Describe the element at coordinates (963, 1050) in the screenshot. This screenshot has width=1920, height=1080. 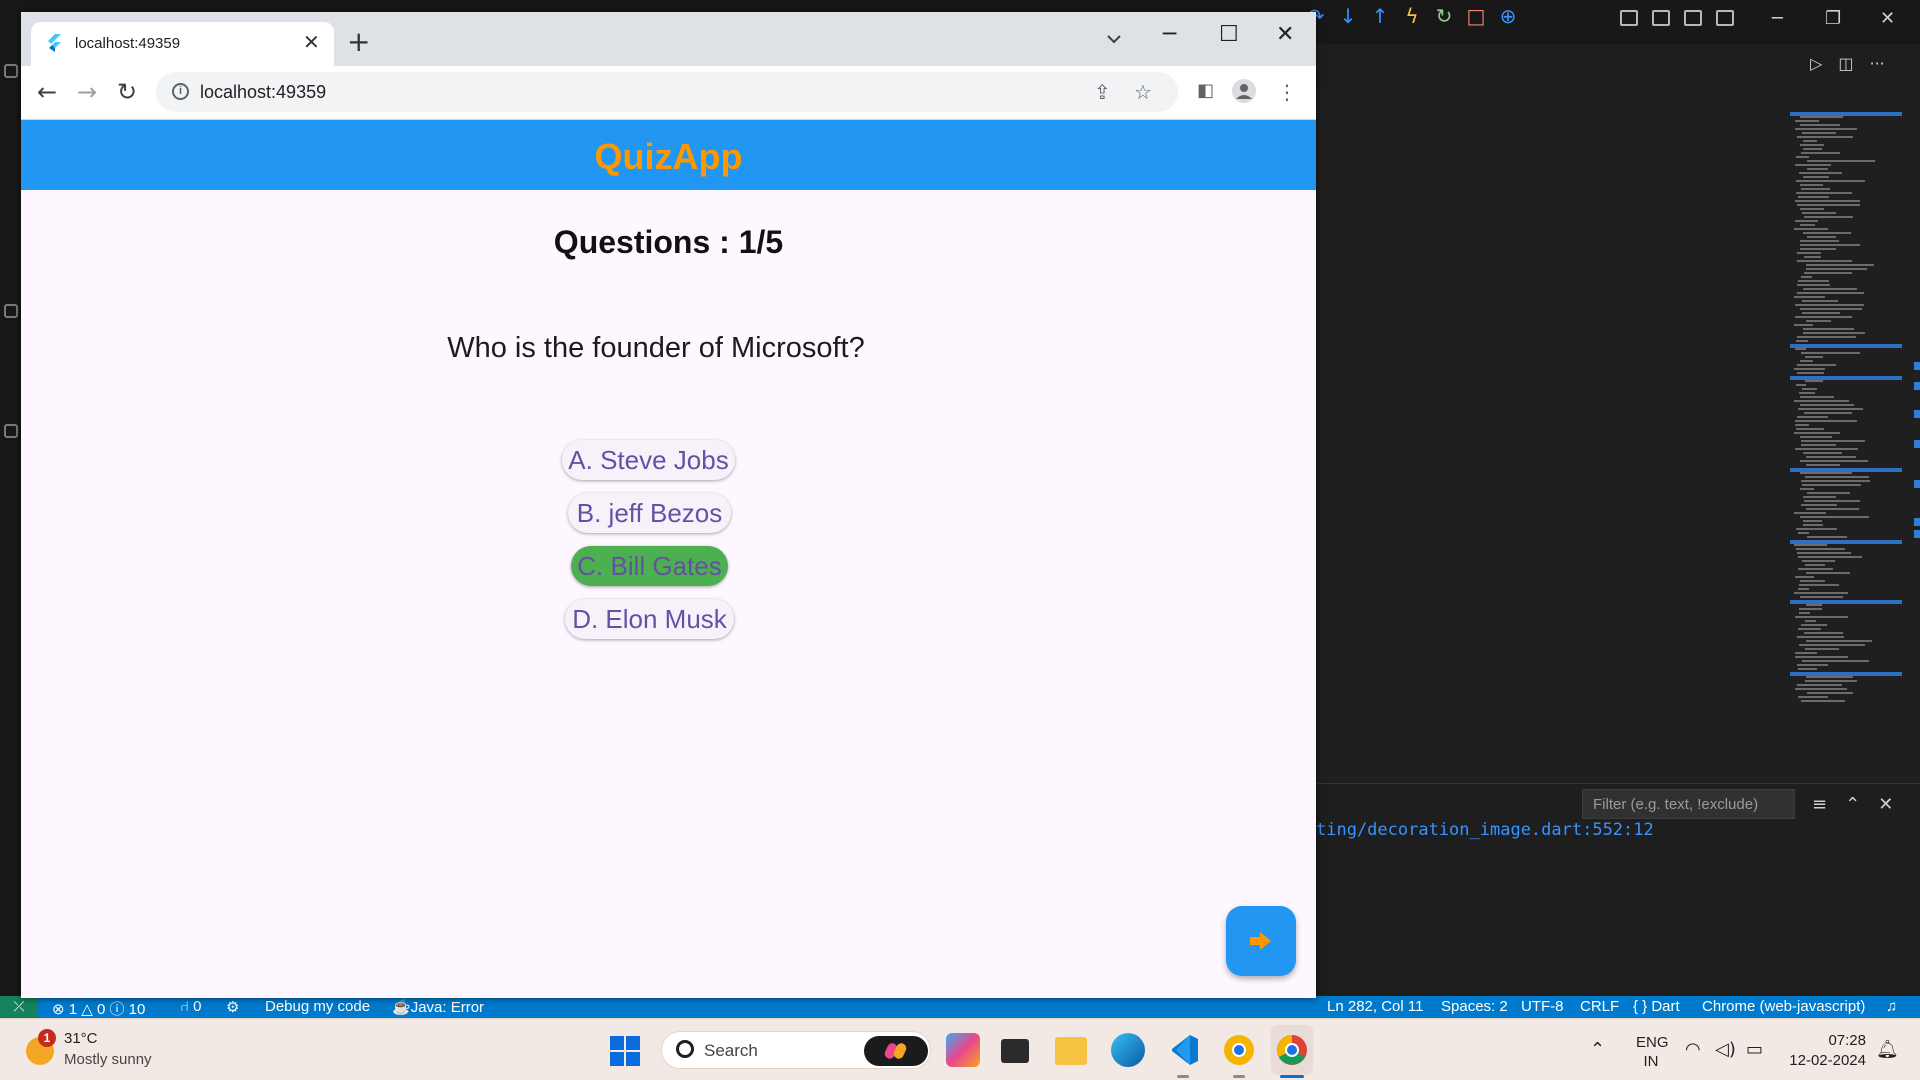
I see `copilot-pre-app-icon` at that location.